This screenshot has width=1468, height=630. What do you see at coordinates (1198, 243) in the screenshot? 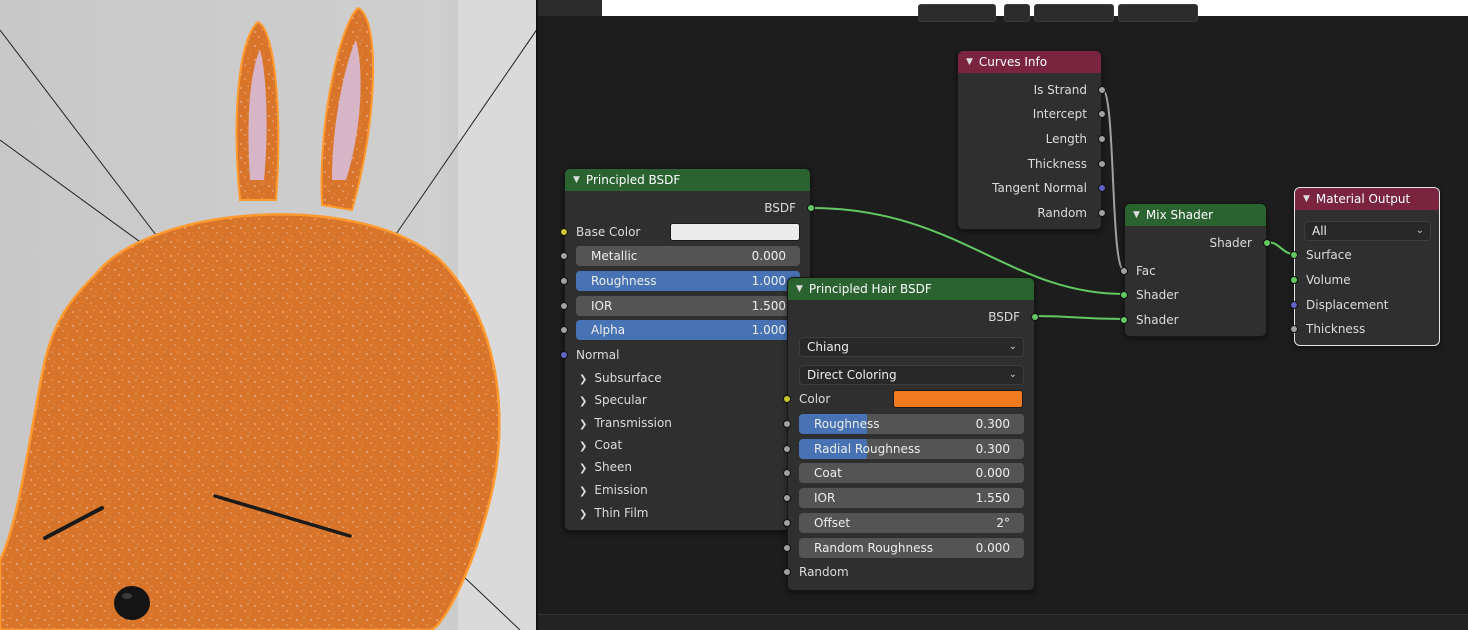
I see `output-shader: Shader` at bounding box center [1198, 243].